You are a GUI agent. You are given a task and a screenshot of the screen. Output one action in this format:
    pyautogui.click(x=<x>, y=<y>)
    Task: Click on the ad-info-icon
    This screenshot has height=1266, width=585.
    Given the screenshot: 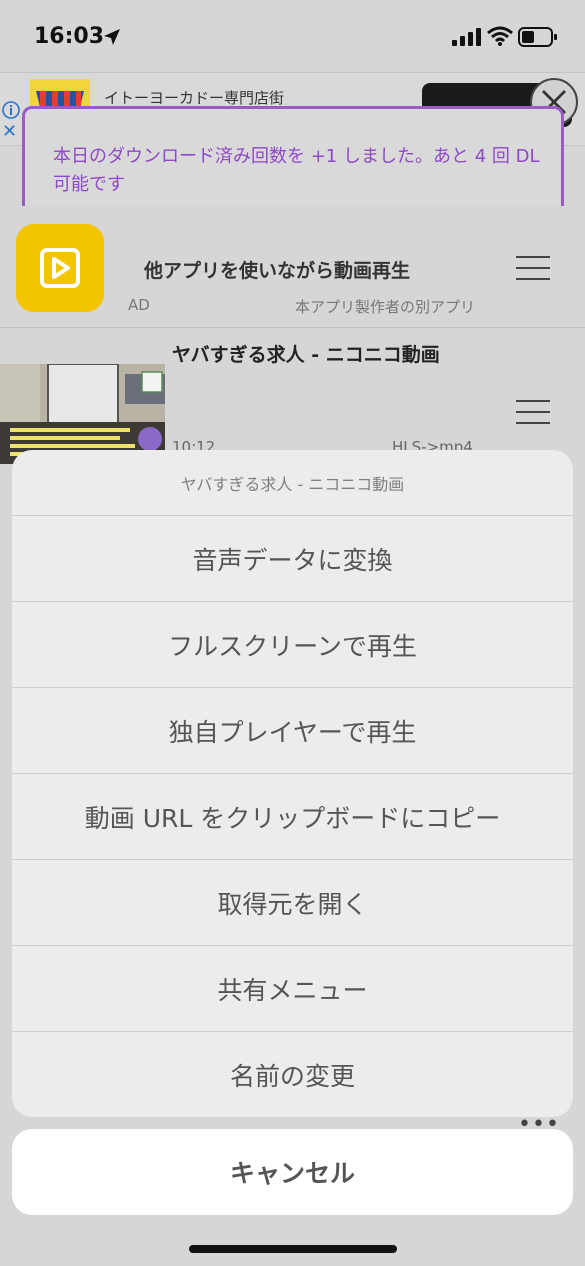 What is the action you would take?
    pyautogui.click(x=11, y=110)
    